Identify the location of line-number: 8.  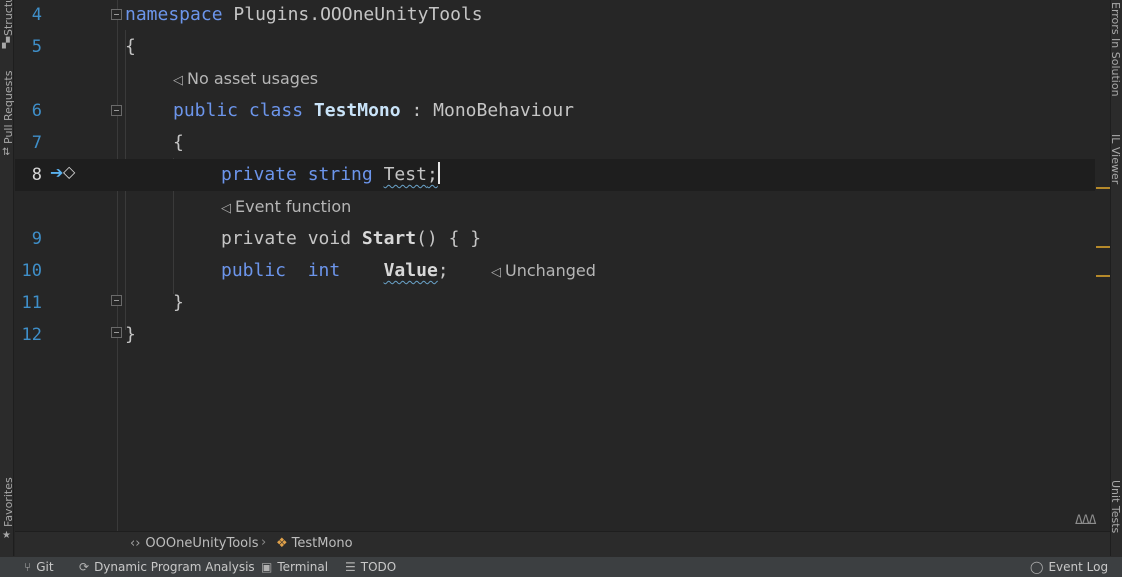
(36, 175).